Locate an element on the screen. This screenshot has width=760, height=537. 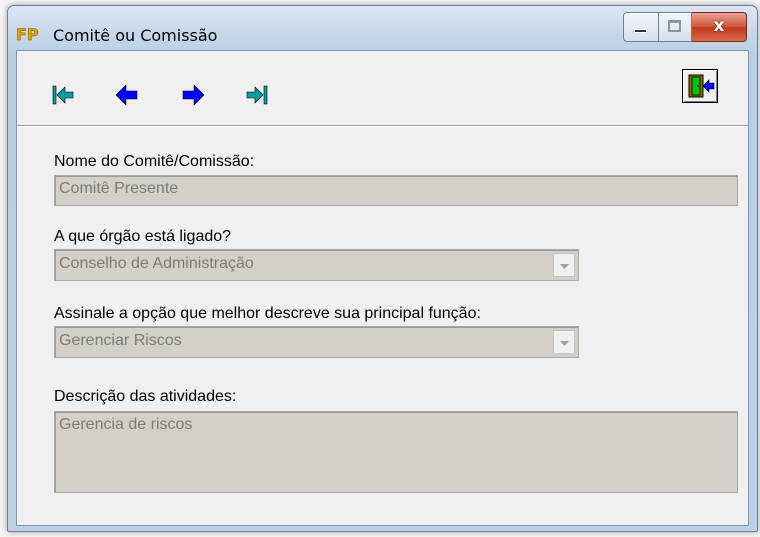
window-title: Comitê ou Comissão is located at coordinates (135, 35).